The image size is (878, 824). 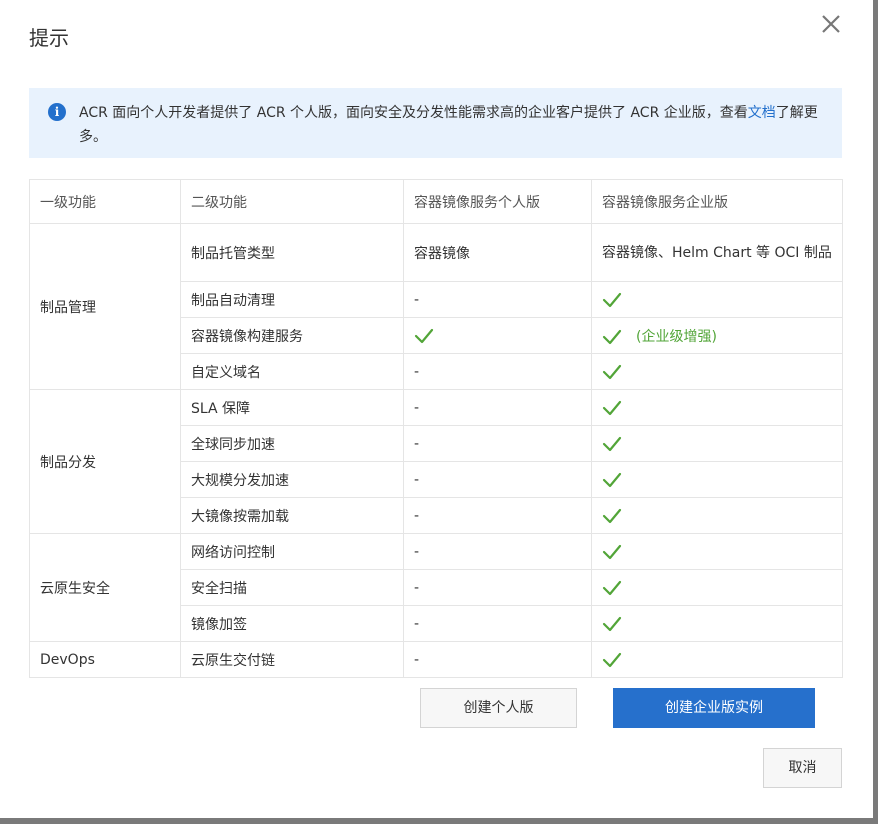 What do you see at coordinates (292, 407) in the screenshot?
I see `feature-cell: SLA 保障` at bounding box center [292, 407].